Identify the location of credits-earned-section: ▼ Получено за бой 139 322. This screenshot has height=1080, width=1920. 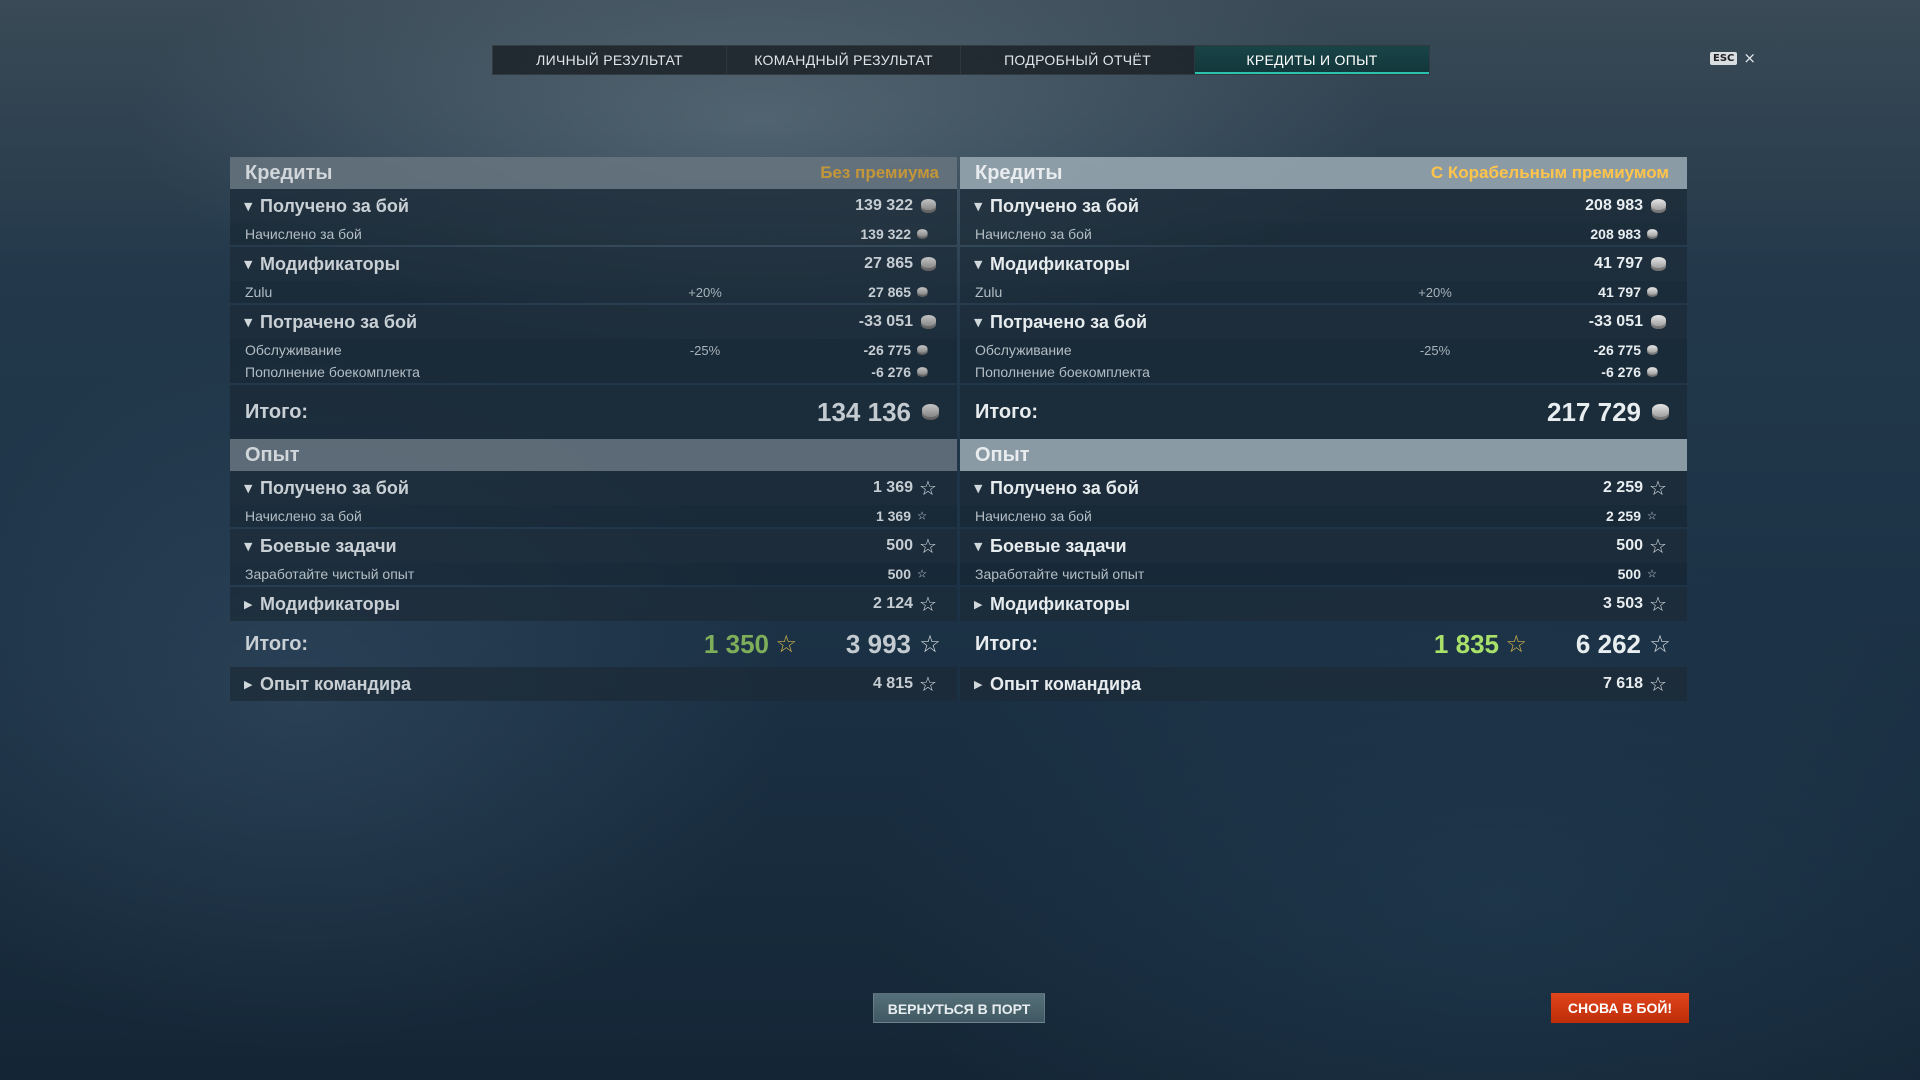
(593, 206).